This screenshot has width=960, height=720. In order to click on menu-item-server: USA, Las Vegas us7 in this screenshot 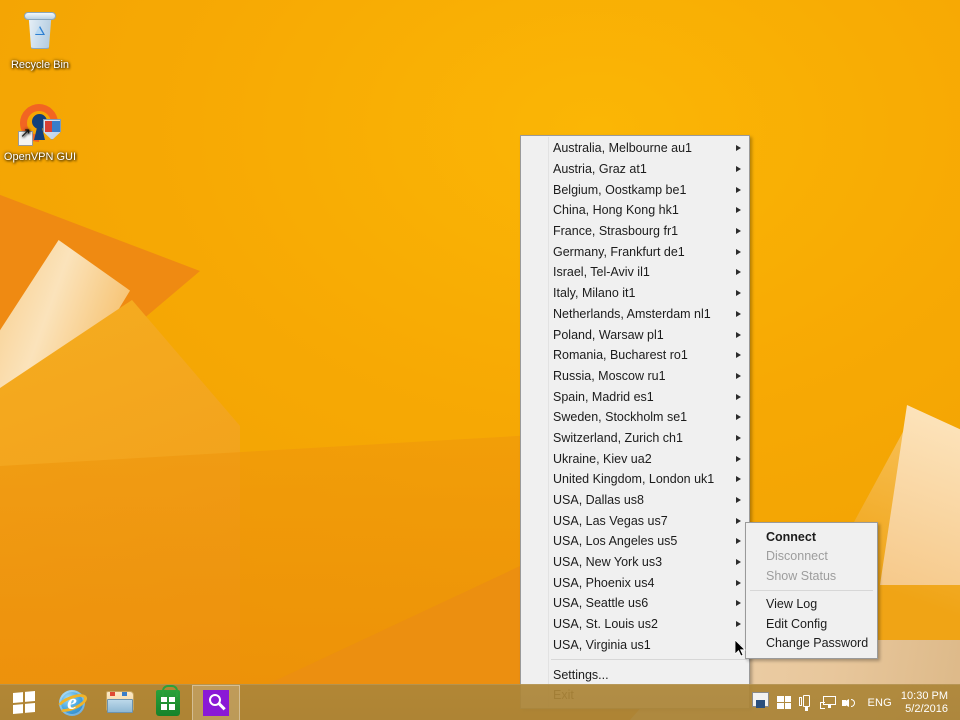, I will do `click(635, 520)`.